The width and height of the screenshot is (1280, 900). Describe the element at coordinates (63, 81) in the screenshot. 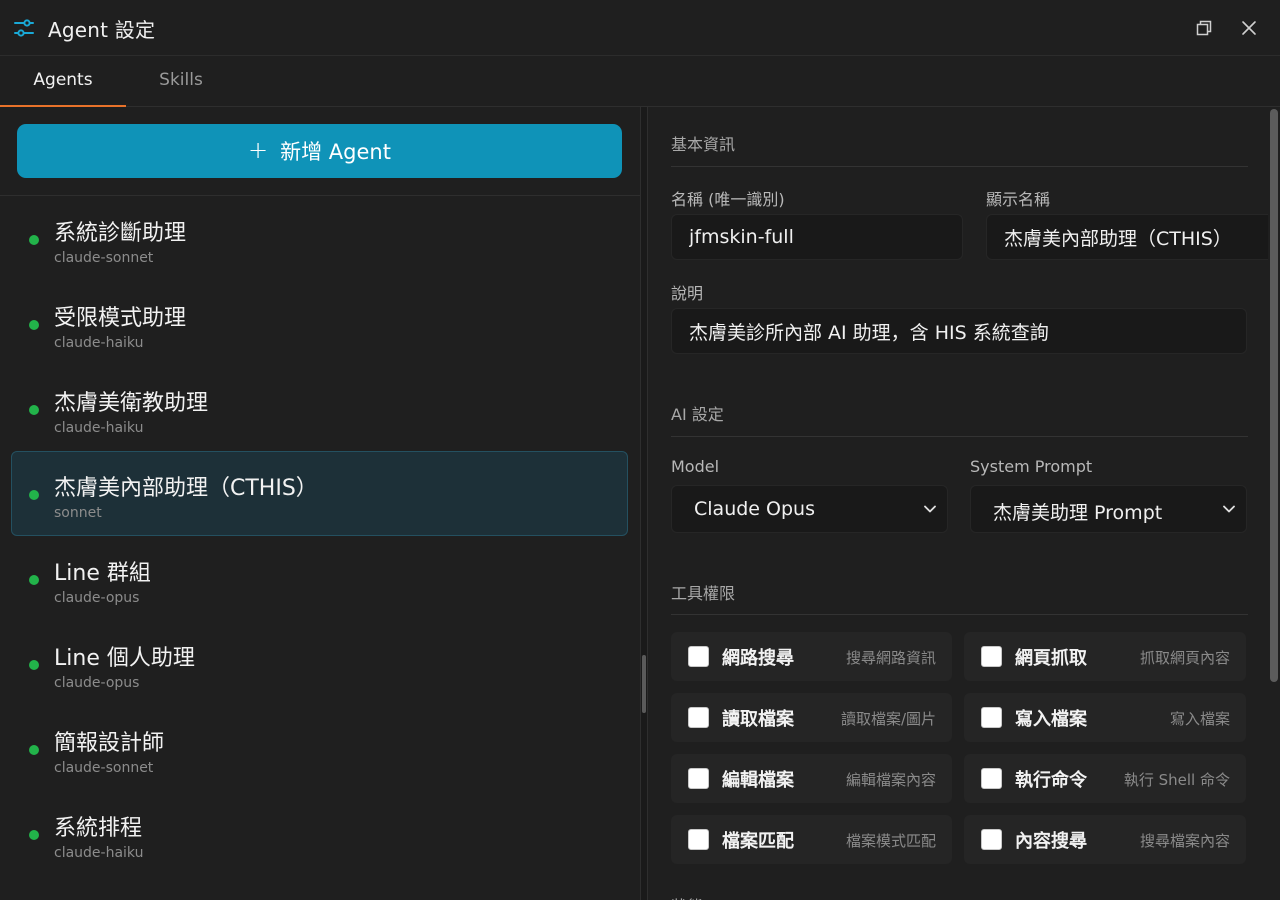

I see `tab-agents: Agents` at that location.